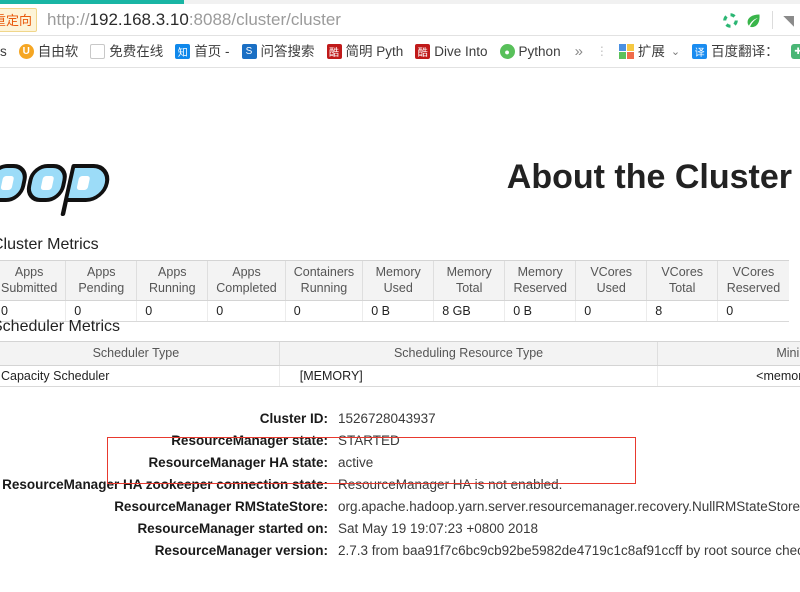  I want to click on bookmark-item-python: ● Python, so click(530, 52).